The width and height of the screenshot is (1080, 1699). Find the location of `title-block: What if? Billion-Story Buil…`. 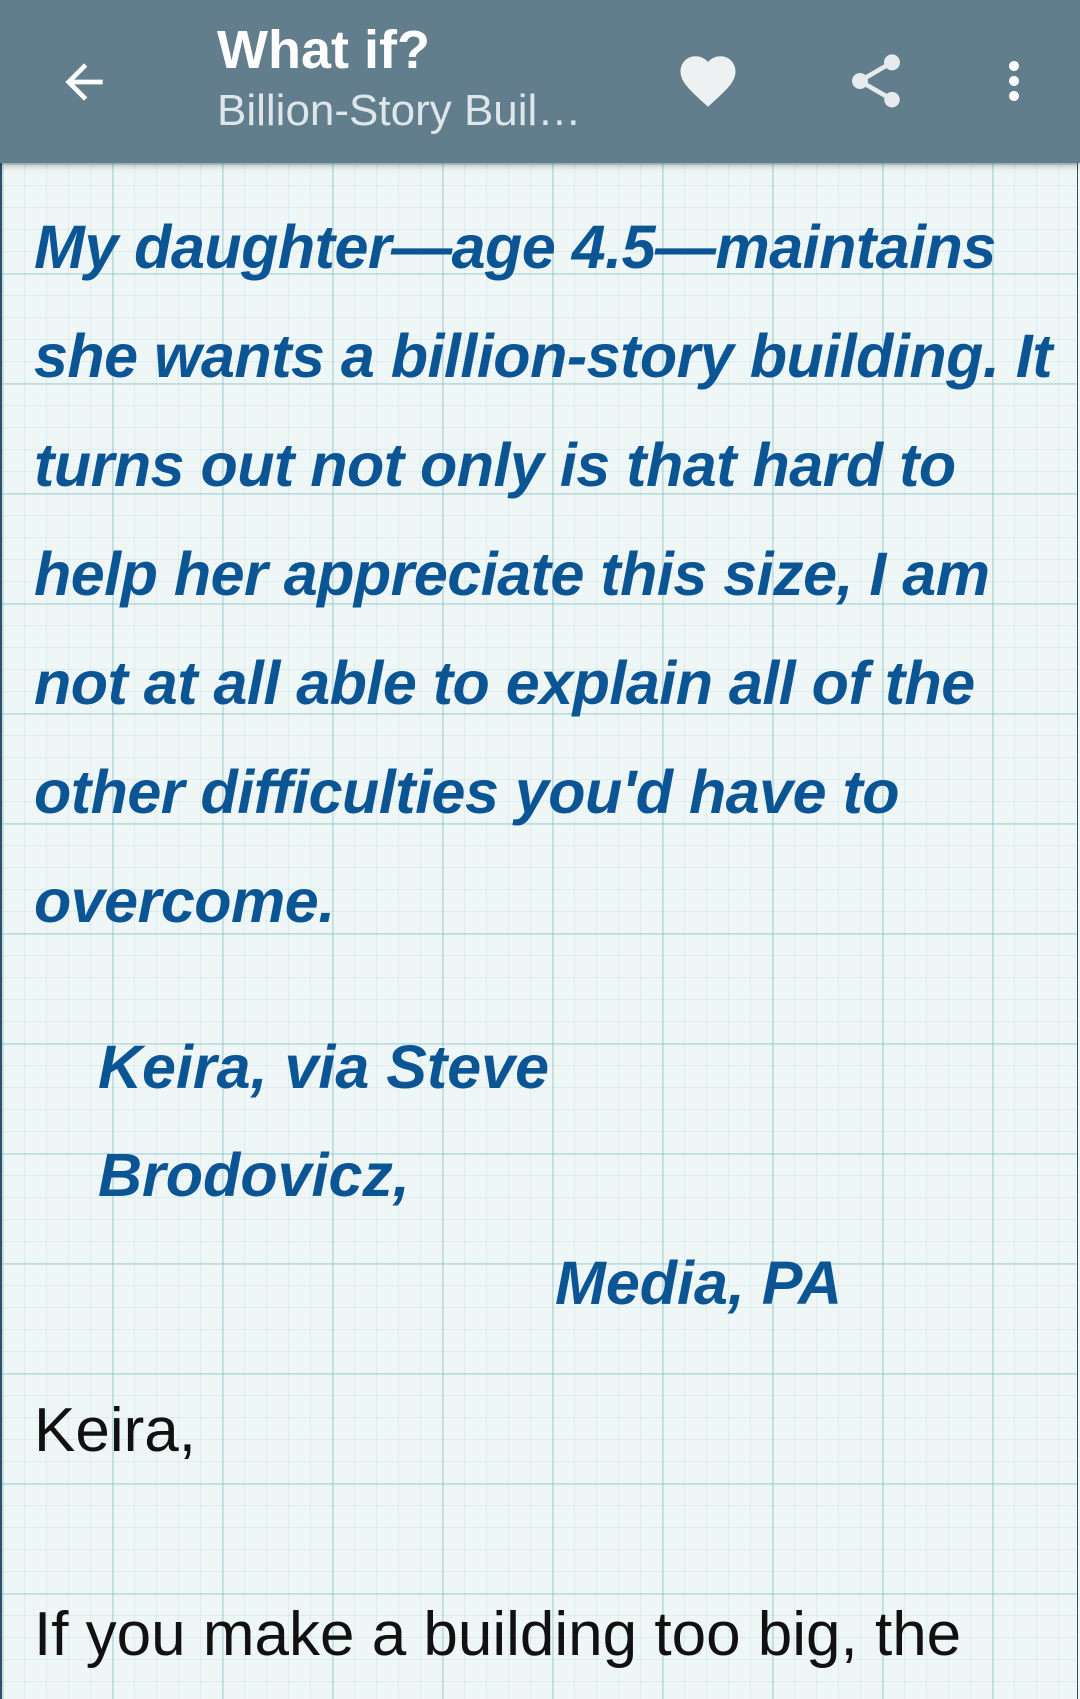

title-block: What if? Billion-Story Buil… is located at coordinates (417, 79).